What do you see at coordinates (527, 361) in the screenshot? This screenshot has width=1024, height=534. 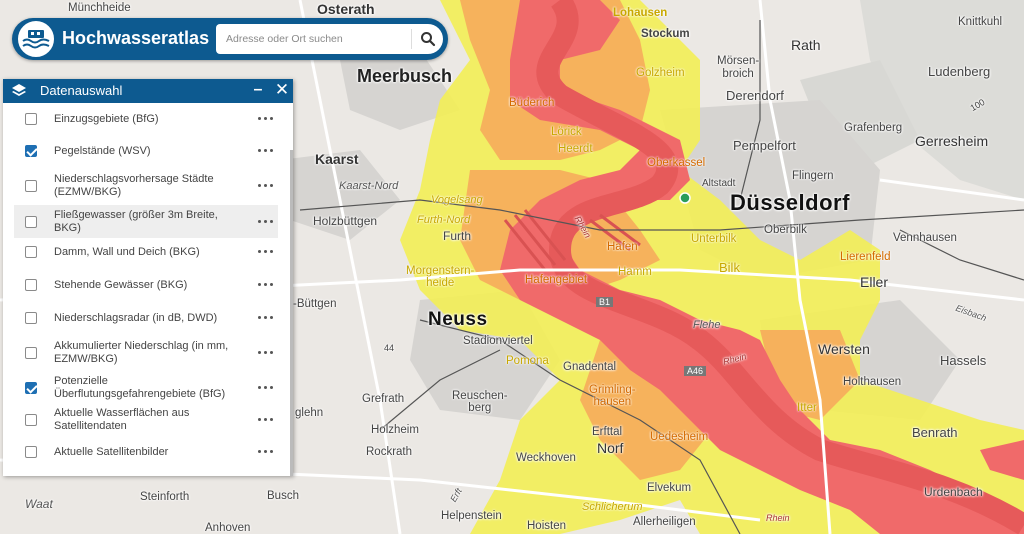 I see `place-label: Pomona` at bounding box center [527, 361].